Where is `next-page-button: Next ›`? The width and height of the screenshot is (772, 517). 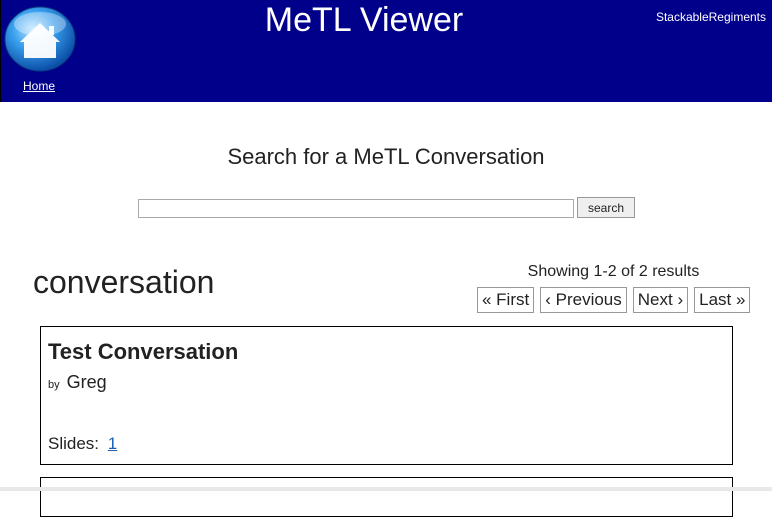 next-page-button: Next › is located at coordinates (660, 300).